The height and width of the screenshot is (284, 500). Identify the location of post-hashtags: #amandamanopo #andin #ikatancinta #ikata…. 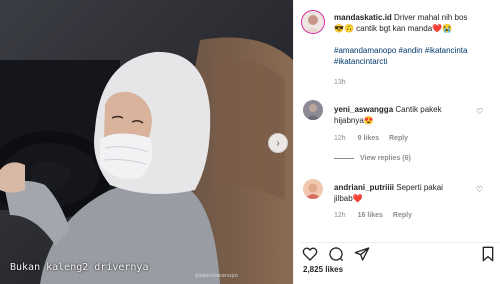
(417, 56).